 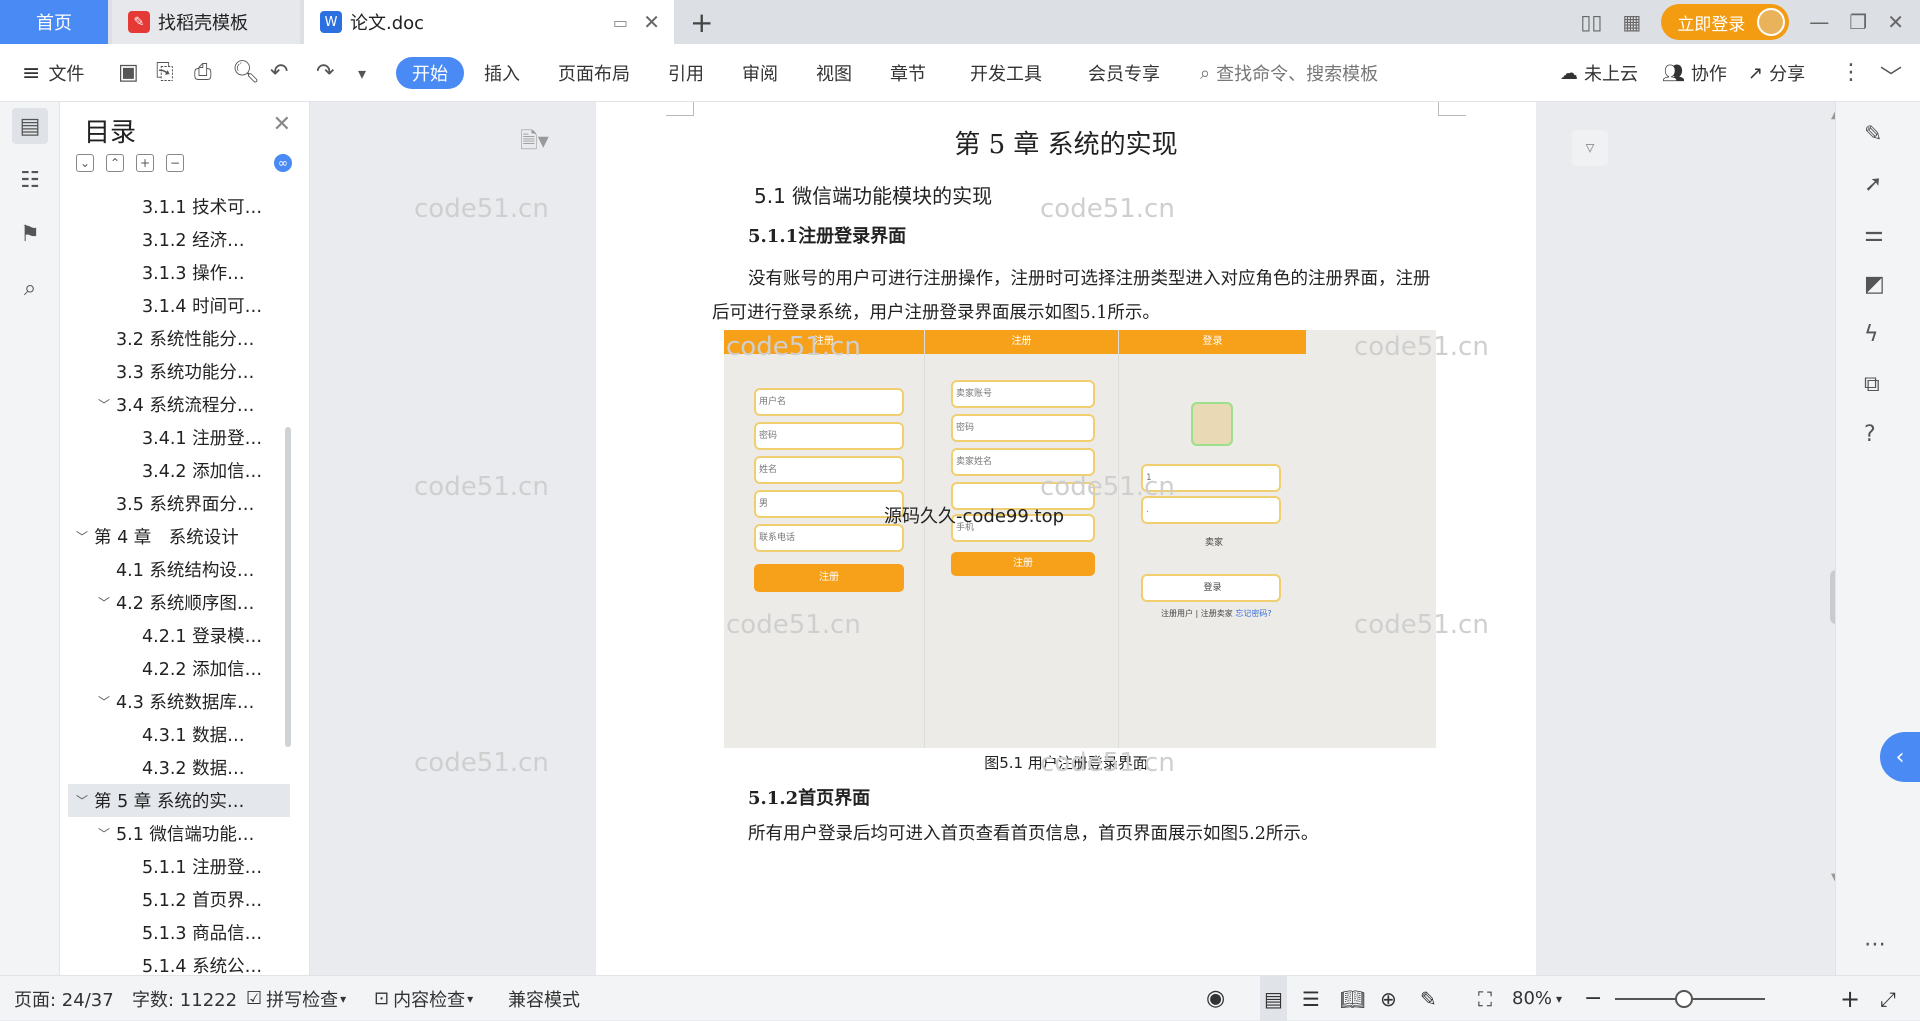 What do you see at coordinates (325, 72) in the screenshot?
I see `redo-icon: ↷` at bounding box center [325, 72].